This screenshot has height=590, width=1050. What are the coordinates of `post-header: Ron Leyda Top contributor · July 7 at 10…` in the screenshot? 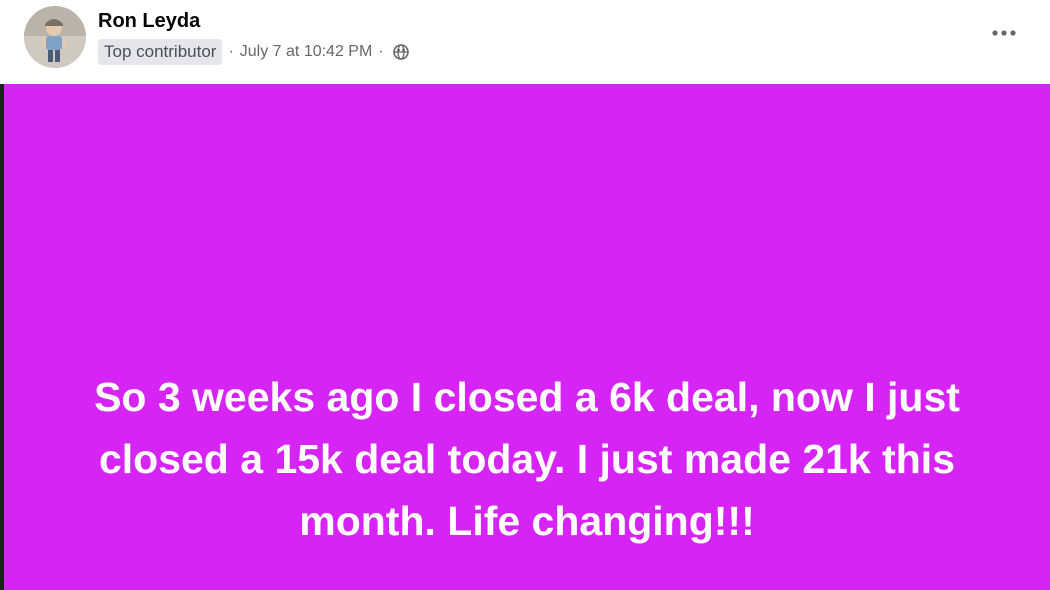 It's located at (525, 42).